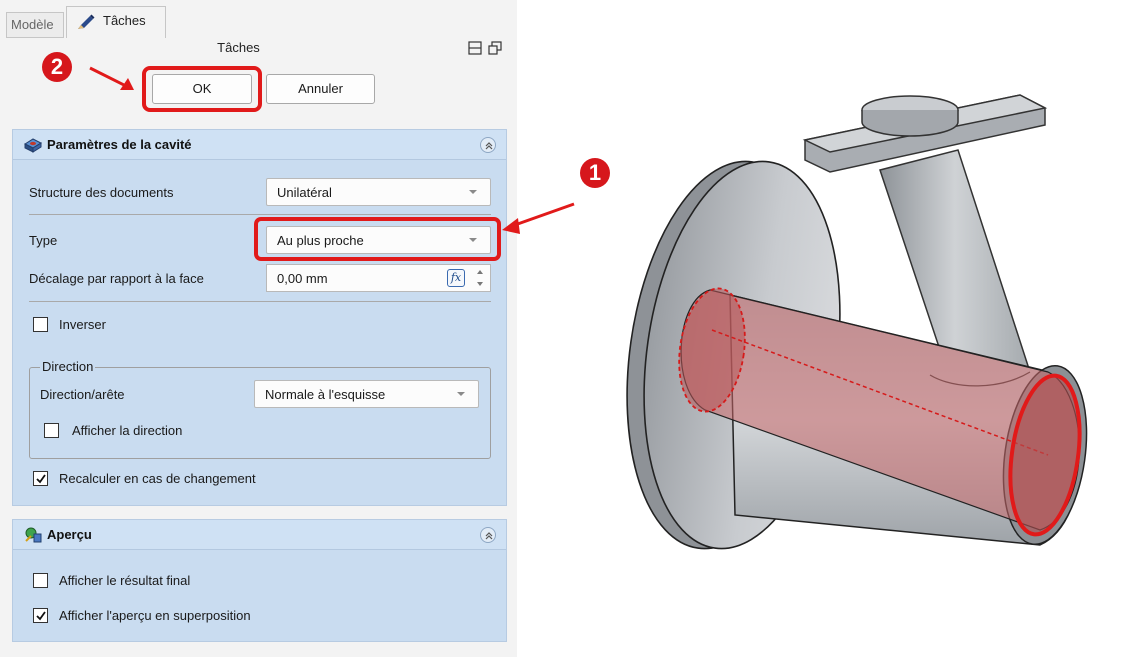  Describe the element at coordinates (155, 615) in the screenshot. I see `overlay-label: Afficher l'aperçu en superposition` at that location.